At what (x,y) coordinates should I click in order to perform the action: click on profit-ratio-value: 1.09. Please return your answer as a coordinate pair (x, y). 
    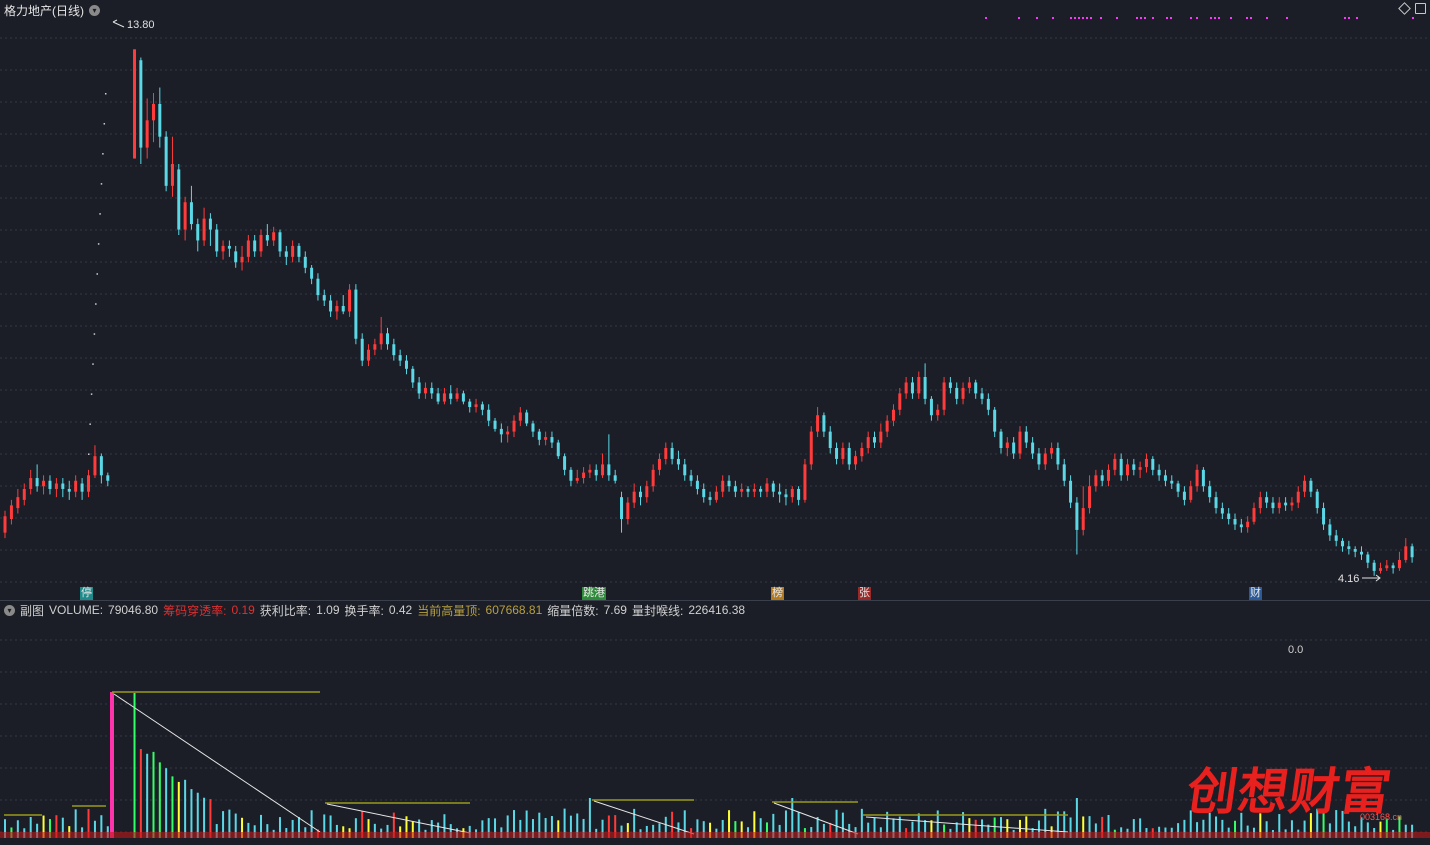
    Looking at the image, I should click on (328, 610).